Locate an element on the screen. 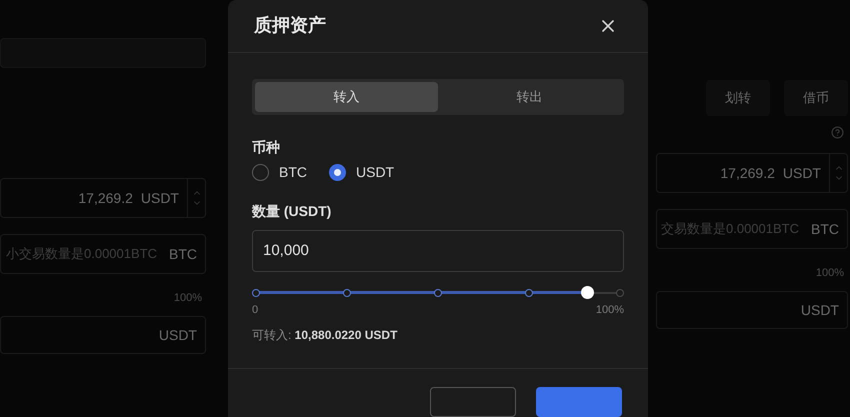  cancel-button is located at coordinates (473, 402).